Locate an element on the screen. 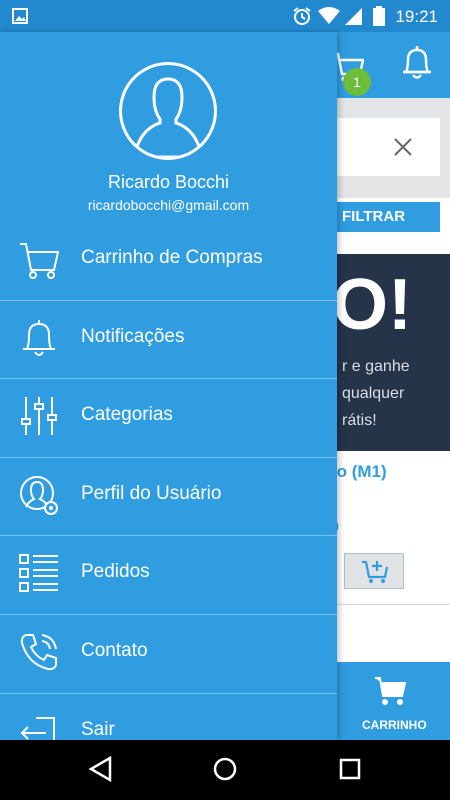  banner-line-2: qualquer is located at coordinates (373, 393).